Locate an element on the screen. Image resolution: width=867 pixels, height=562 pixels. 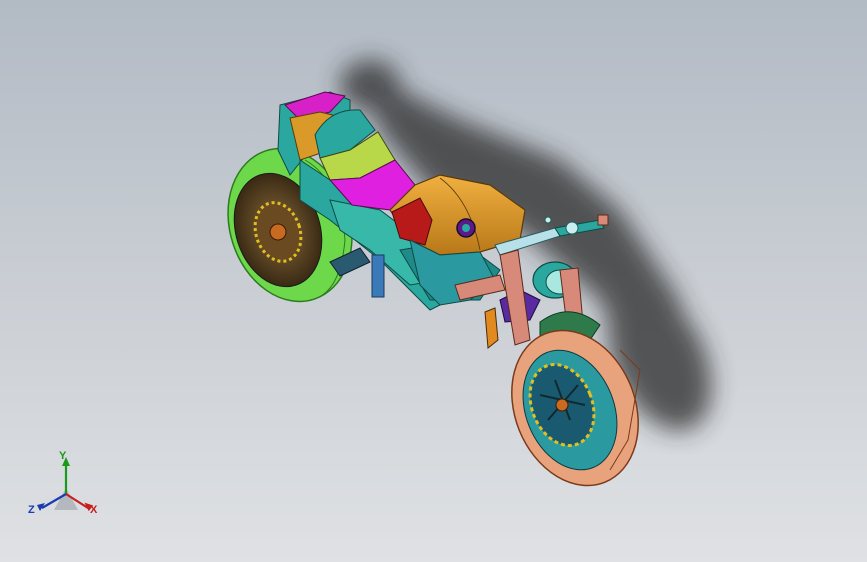
y-axis-label: Y is located at coordinates (63, 456).